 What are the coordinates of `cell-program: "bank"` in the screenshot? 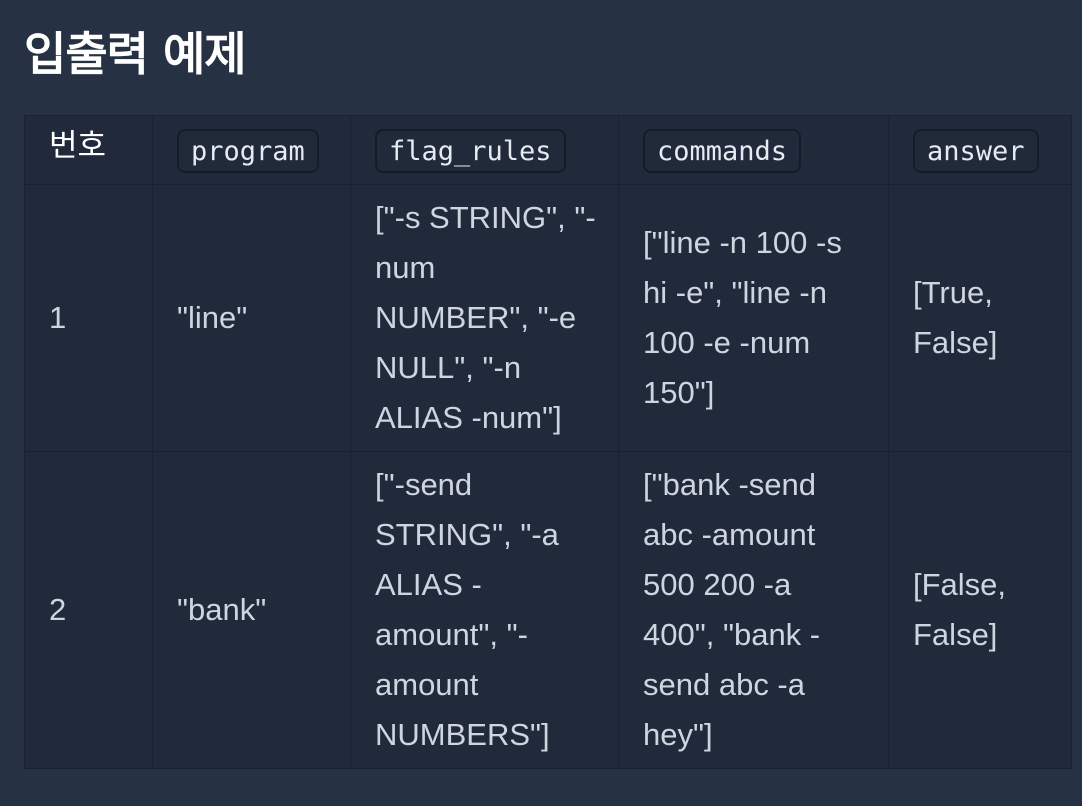 It's located at (251, 610).